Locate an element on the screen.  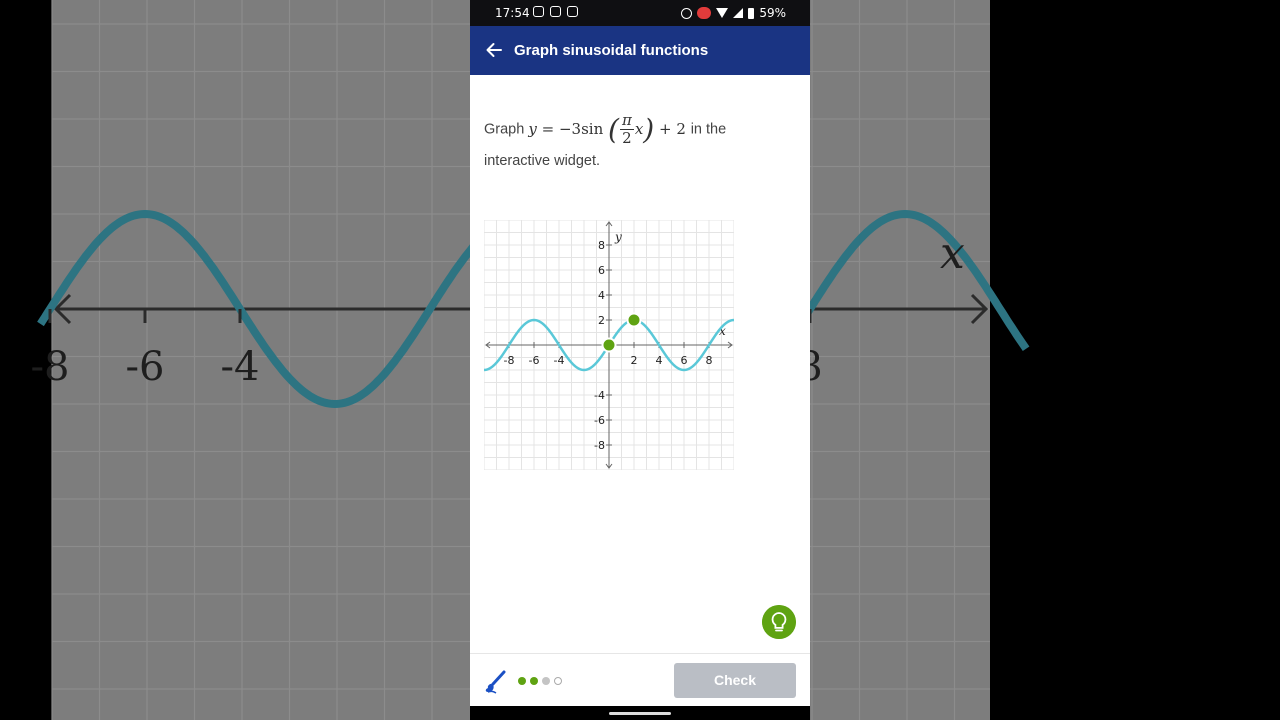
check-button: Check is located at coordinates (735, 680).